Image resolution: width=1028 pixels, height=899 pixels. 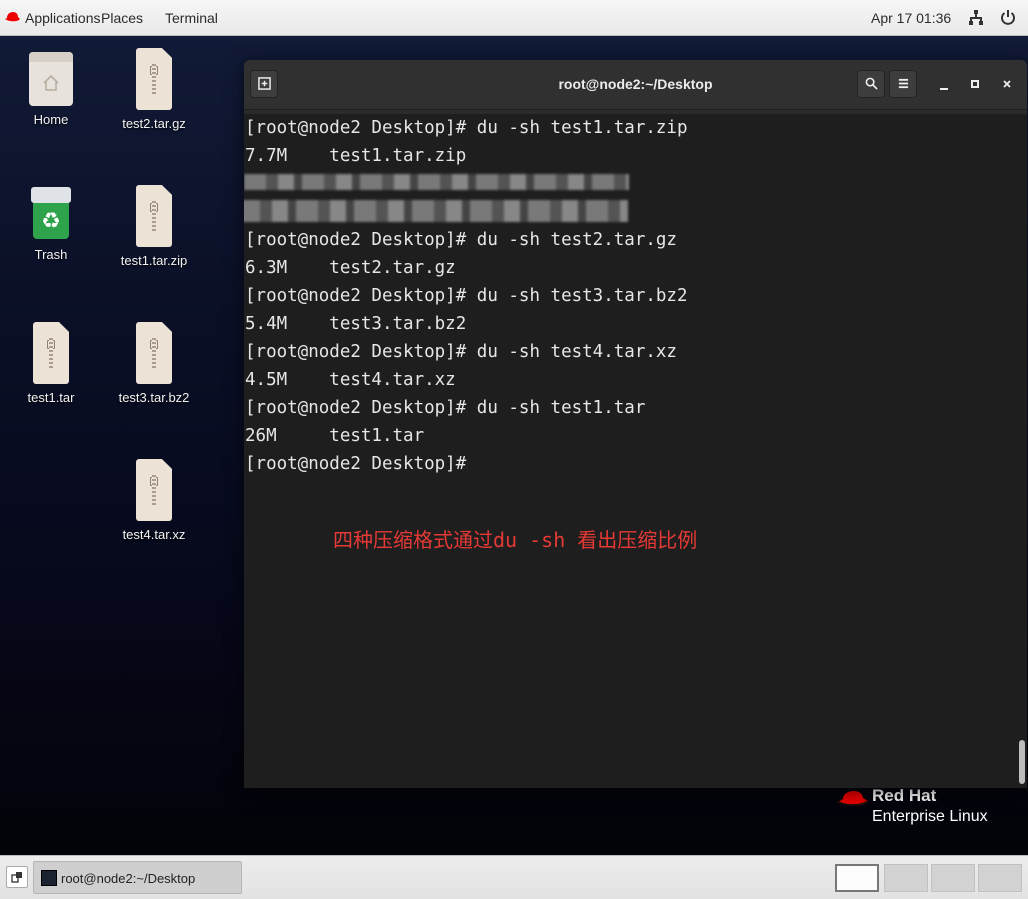 I want to click on close-button, so click(x=1007, y=83).